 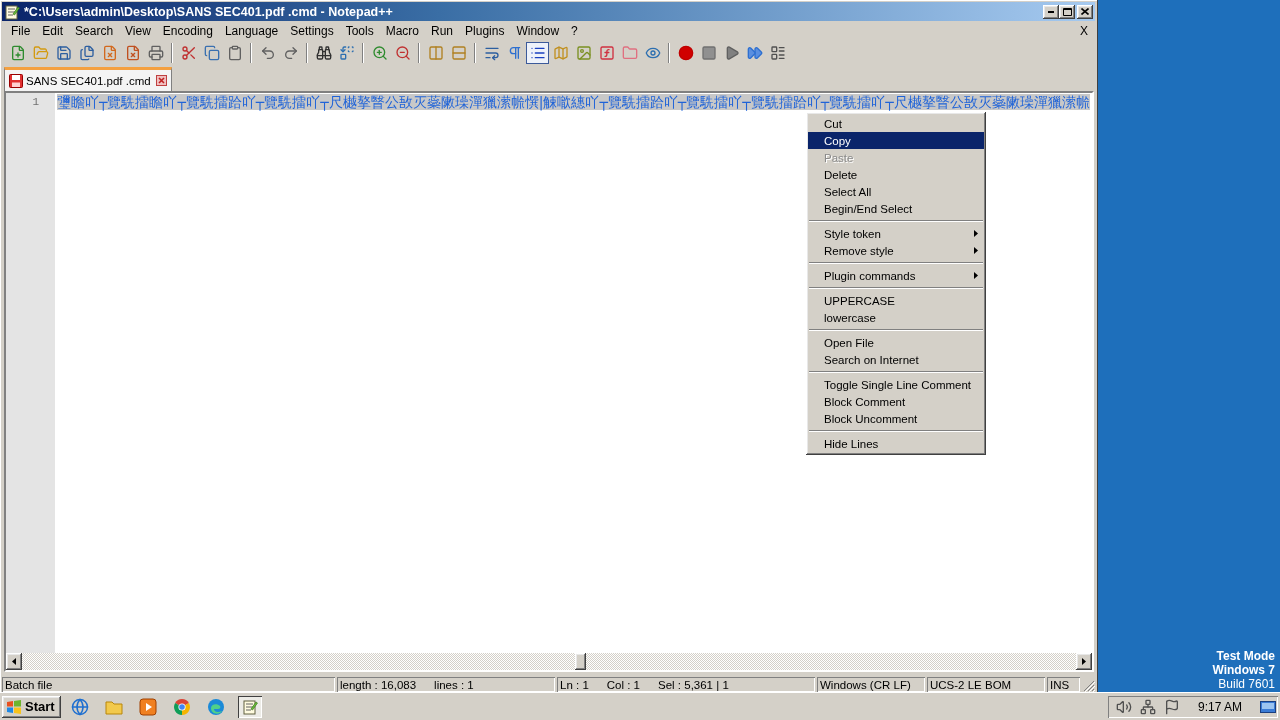 I want to click on status-text: Ln : 1, so click(x=574, y=684).